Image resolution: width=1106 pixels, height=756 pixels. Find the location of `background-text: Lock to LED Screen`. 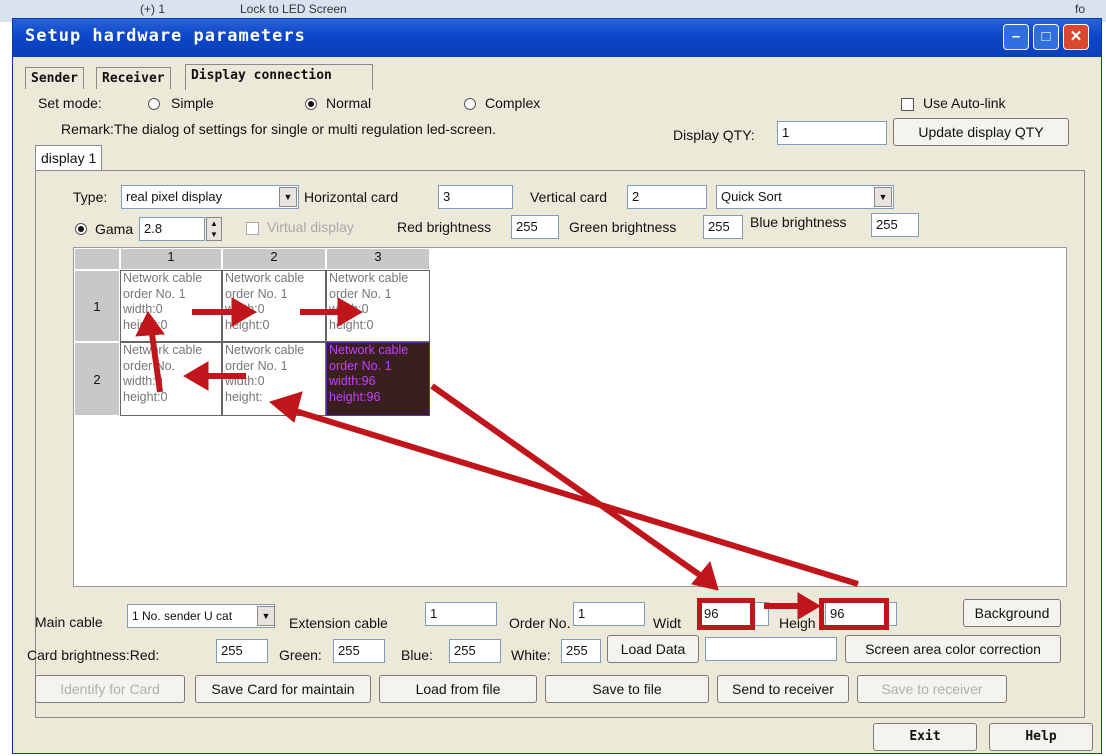

background-text: Lock to LED Screen is located at coordinates (293, 9).